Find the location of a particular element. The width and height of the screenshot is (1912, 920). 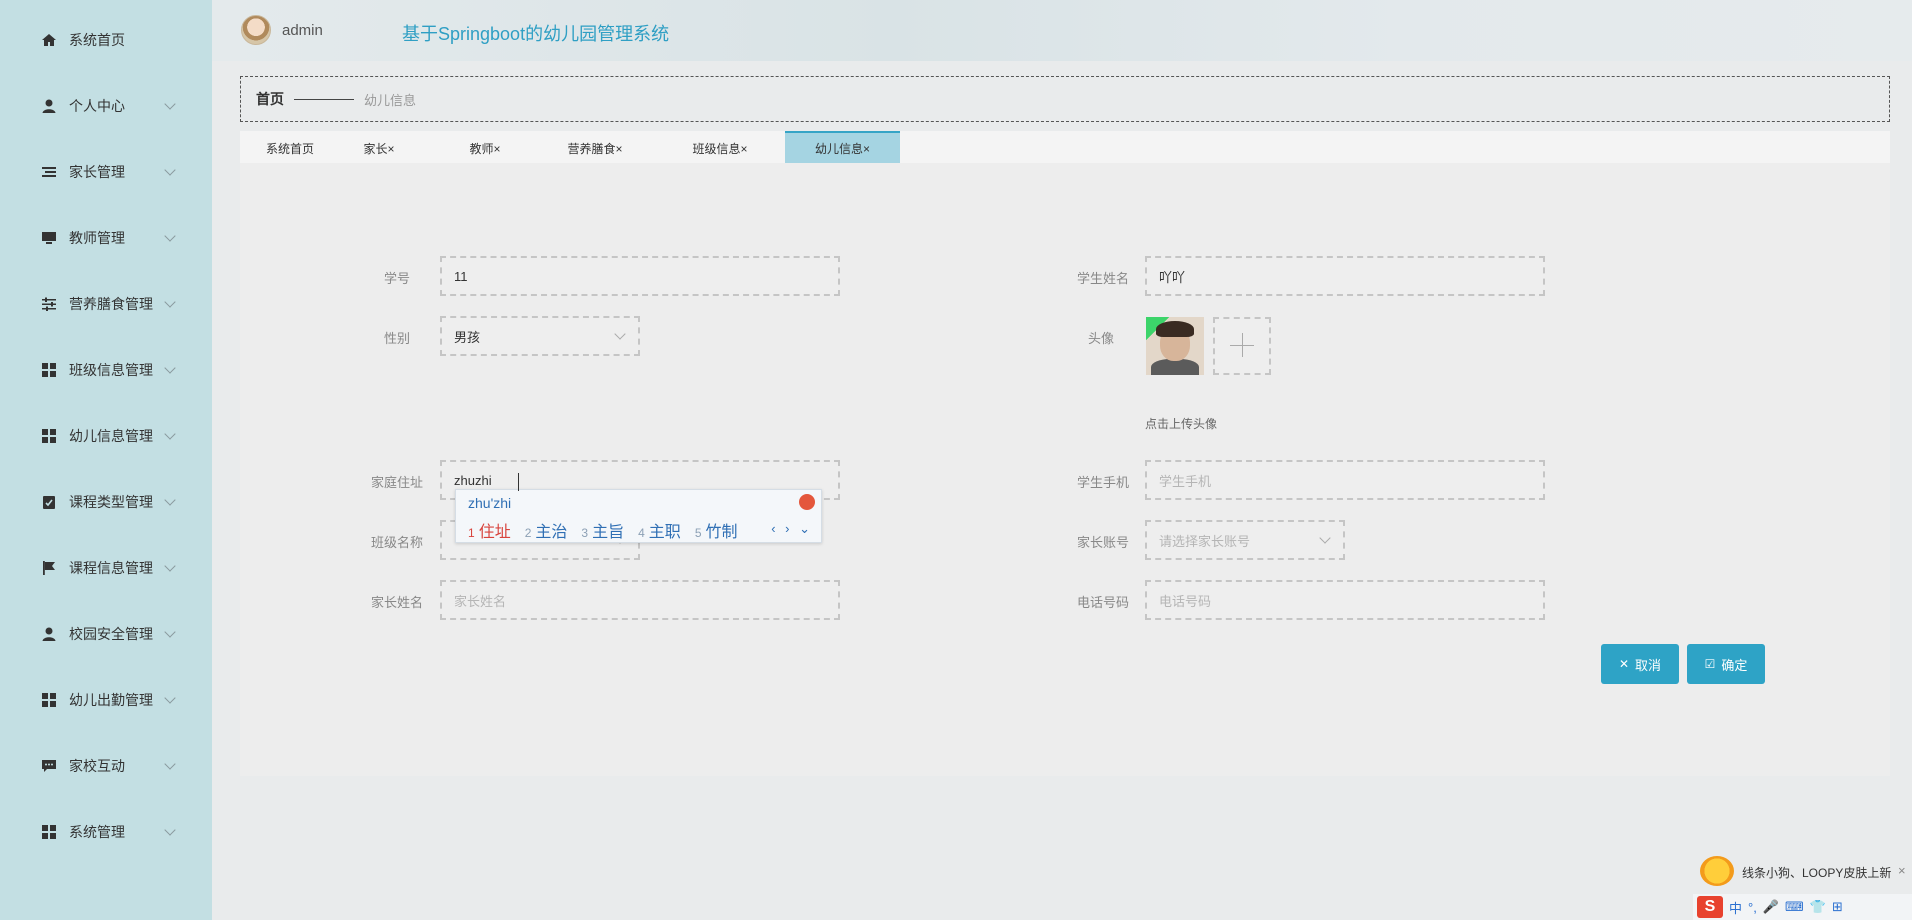

tab-classes: 班级信息× is located at coordinates (720, 148).